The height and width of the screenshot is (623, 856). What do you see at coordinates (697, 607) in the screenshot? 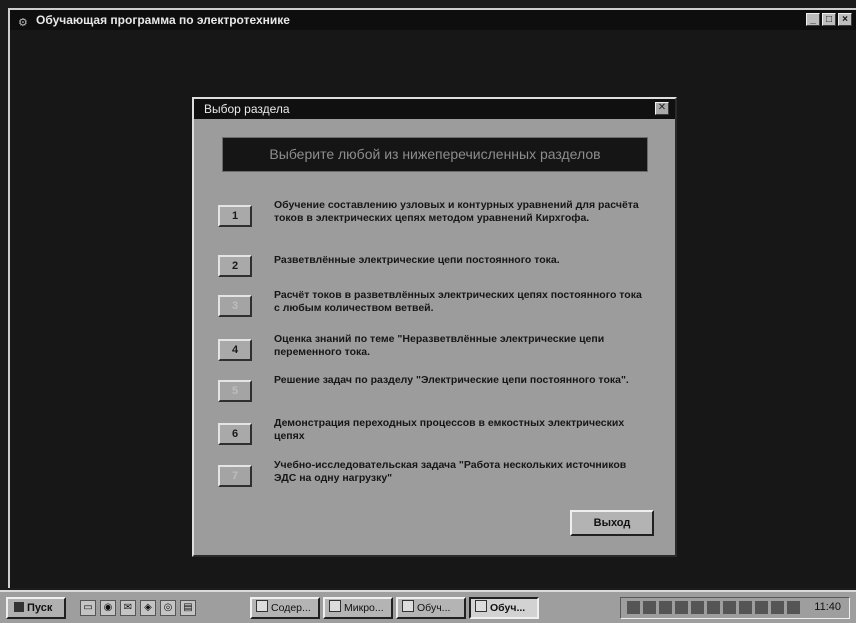
I see `printer-icon` at bounding box center [697, 607].